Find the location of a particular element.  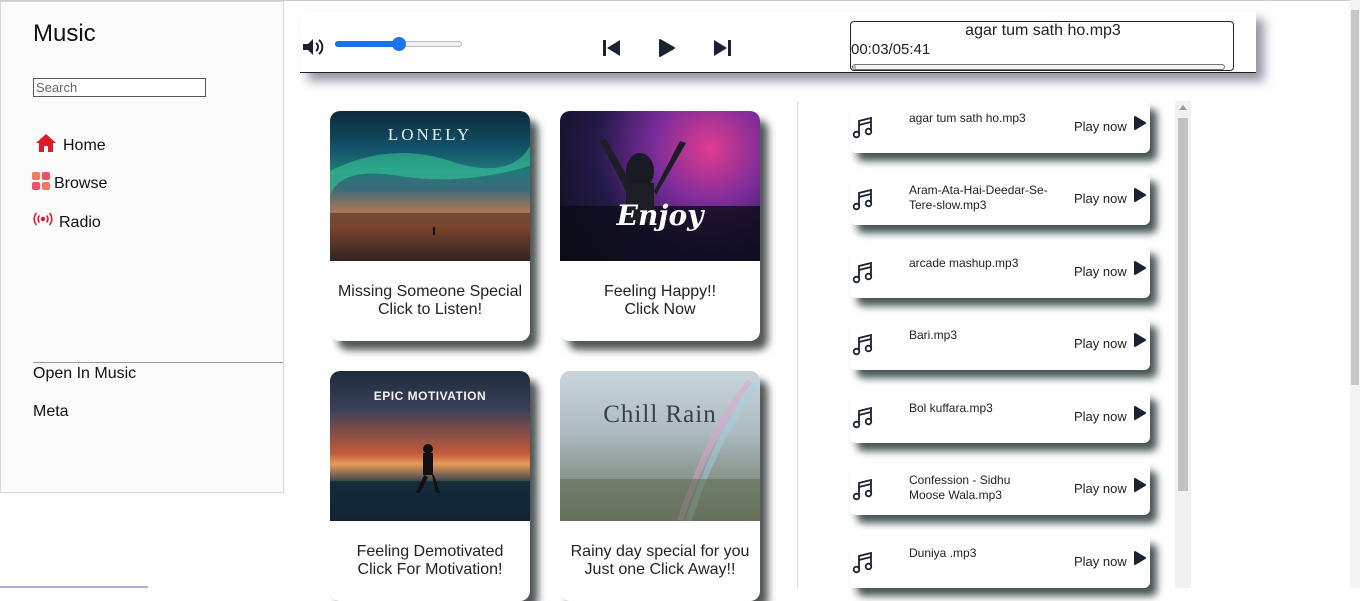

sidebar-item-home: Home is located at coordinates (70, 145).